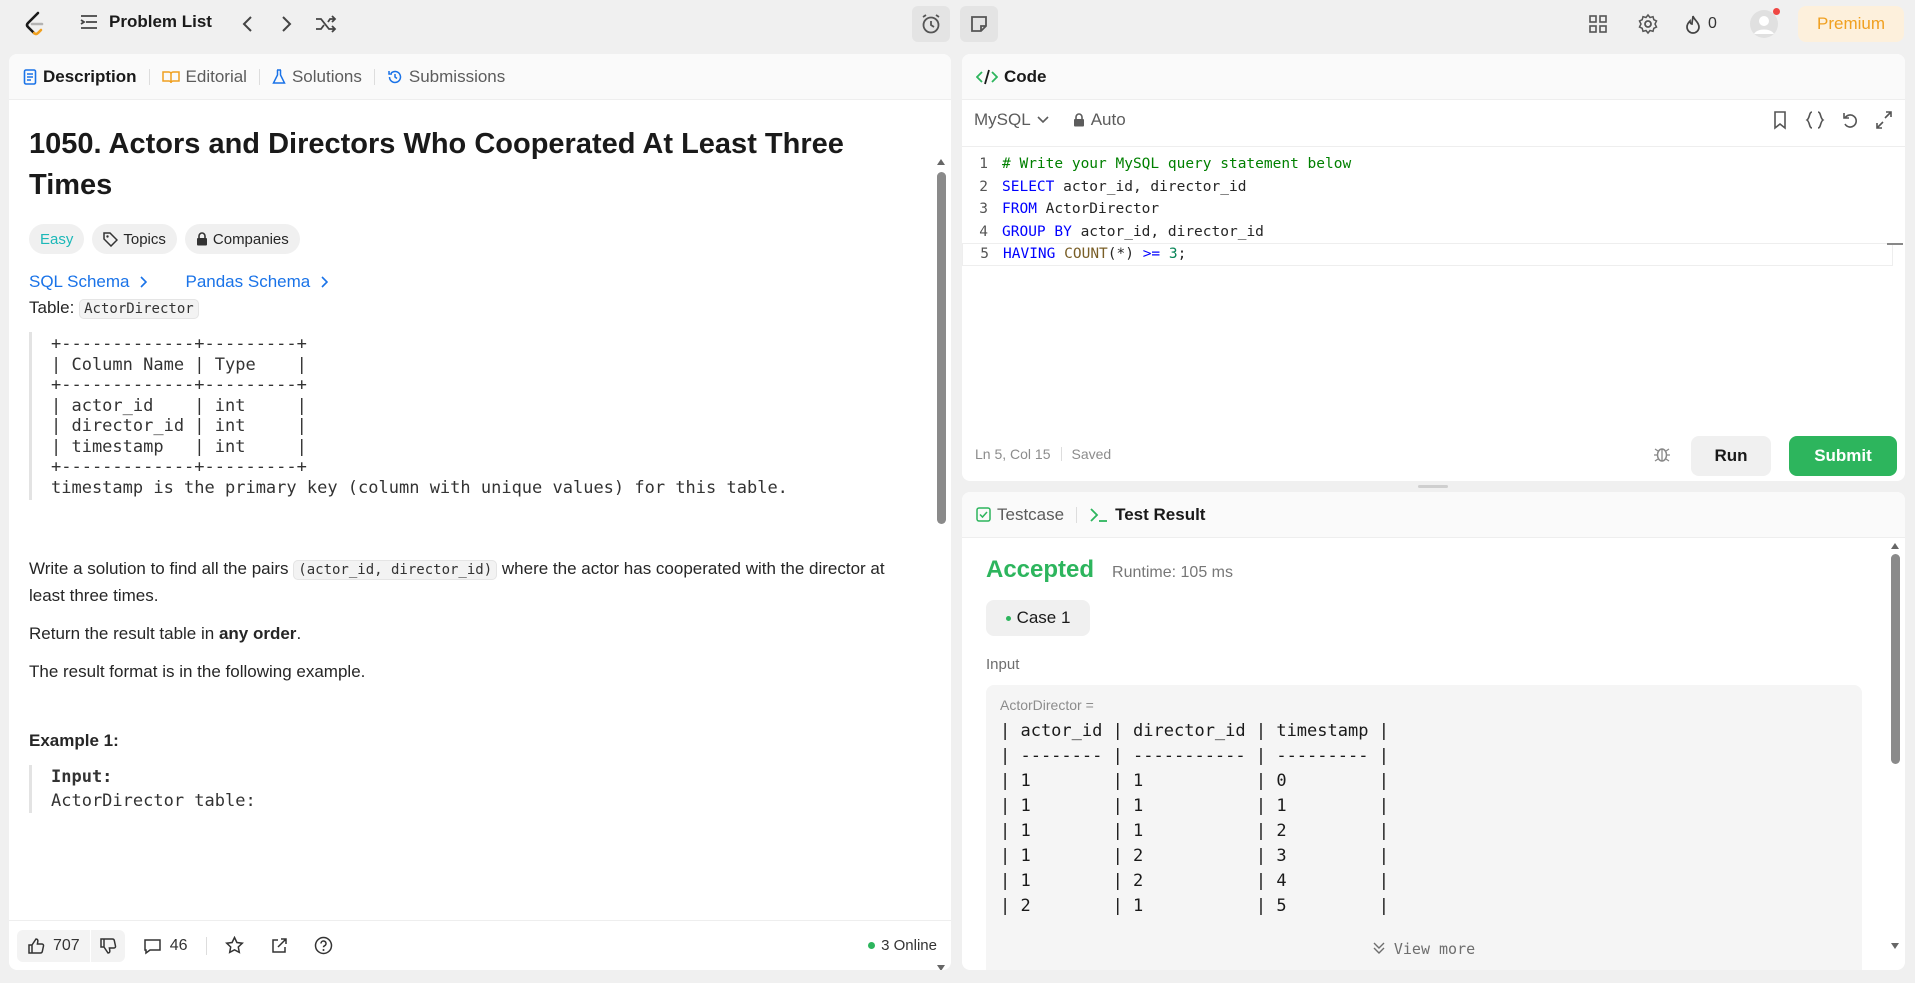 Image resolution: width=1915 pixels, height=983 pixels. I want to click on code-tab-label: Code, so click(1025, 77).